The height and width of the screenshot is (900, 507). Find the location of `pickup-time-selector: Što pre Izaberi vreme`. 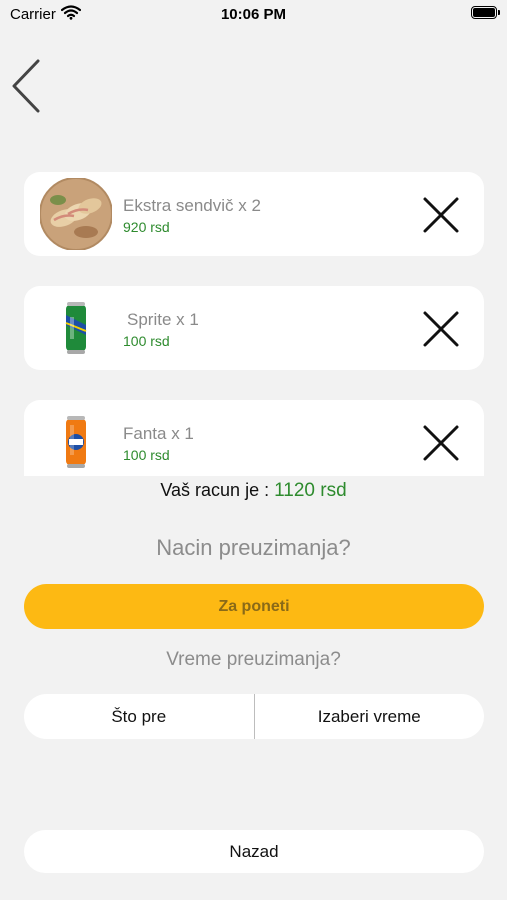

pickup-time-selector: Što pre Izaberi vreme is located at coordinates (254, 716).